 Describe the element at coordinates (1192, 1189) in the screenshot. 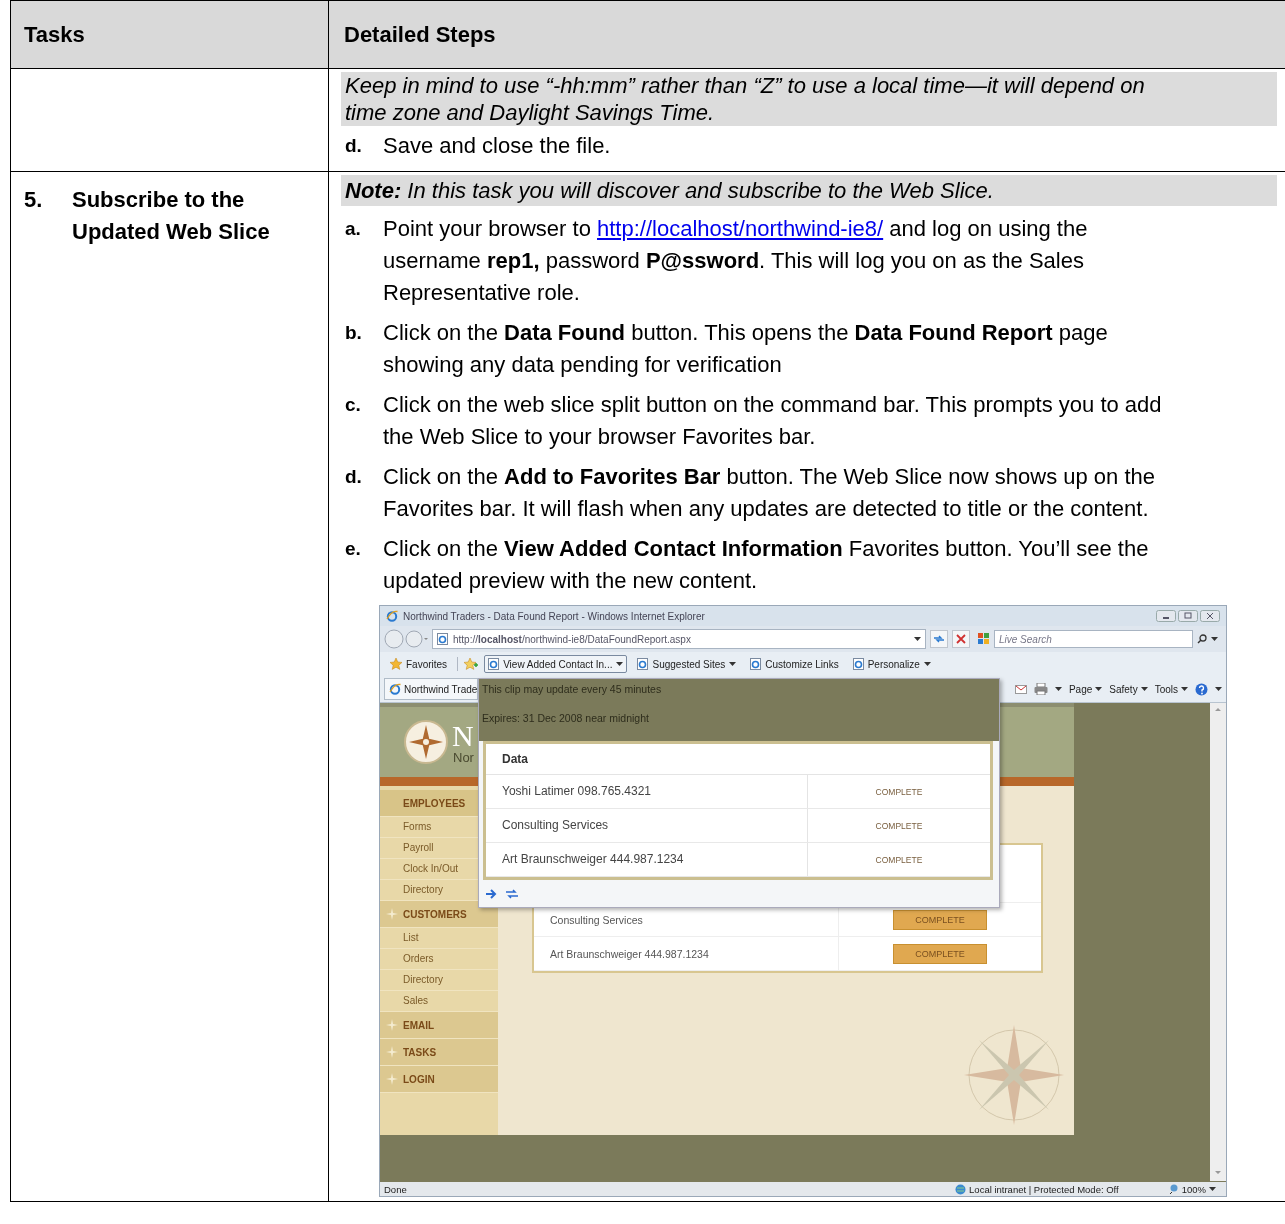

I see `zoom-control: 100%` at that location.